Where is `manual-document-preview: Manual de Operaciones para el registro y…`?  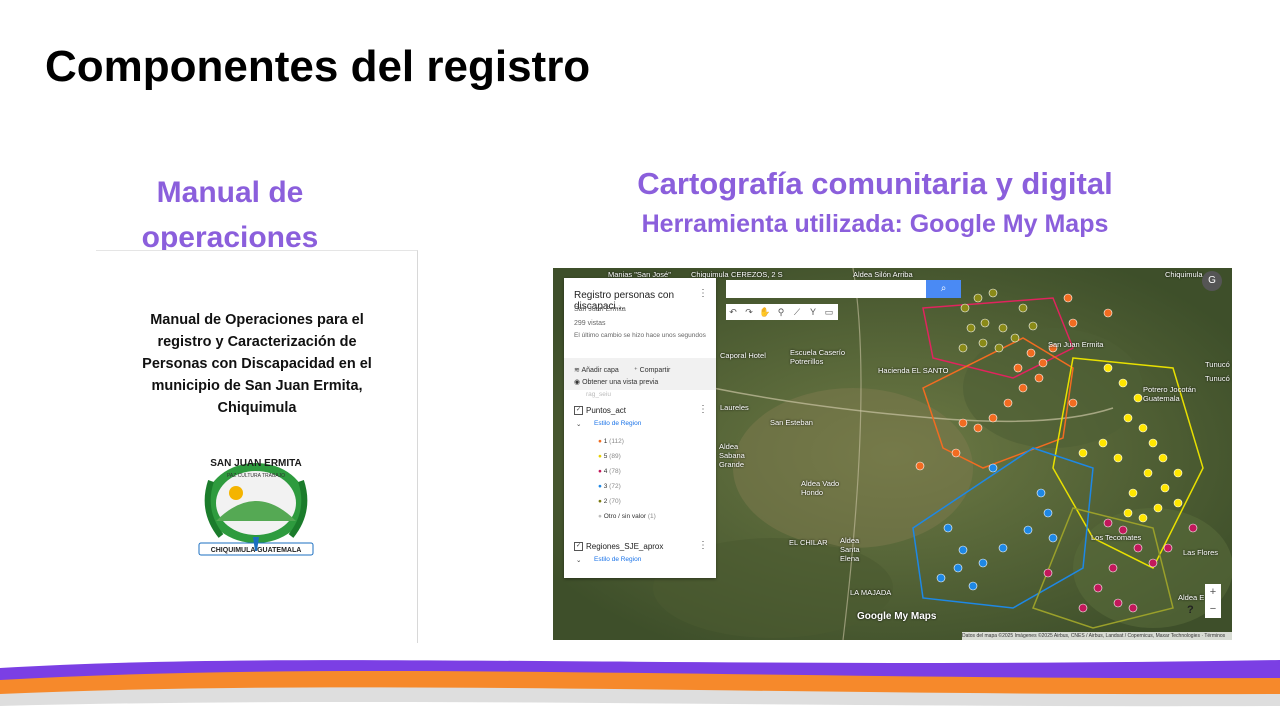 manual-document-preview: Manual de Operaciones para el registro y… is located at coordinates (257, 446).